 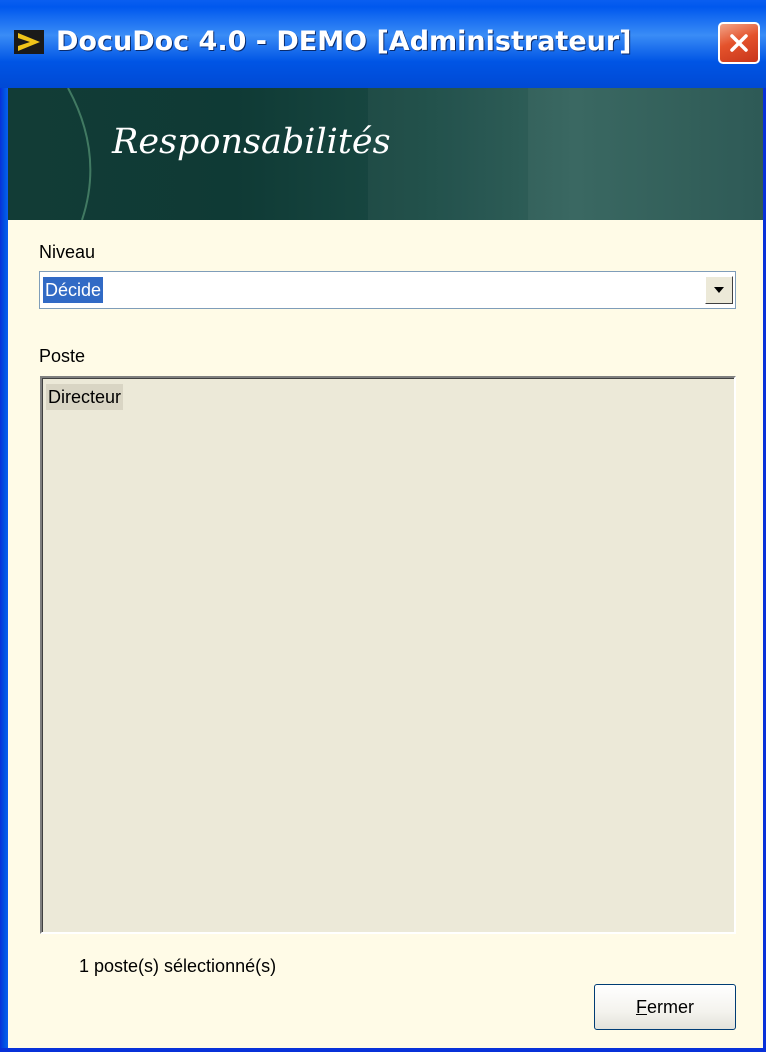 What do you see at coordinates (178, 966) in the screenshot?
I see `selection-status: 1 poste(s) sélectionné(s)` at bounding box center [178, 966].